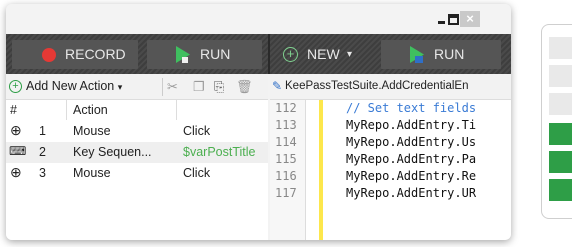  I want to click on add-new-action-label: Add New Action, so click(70, 86).